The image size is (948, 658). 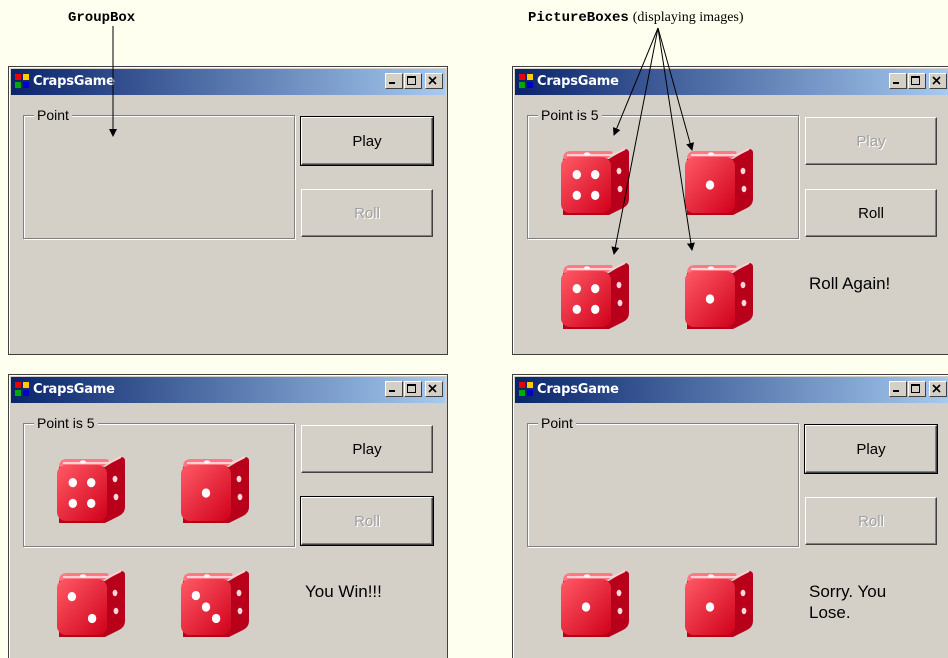 What do you see at coordinates (848, 591) in the screenshot?
I see `status-line-1: Sorry. You` at bounding box center [848, 591].